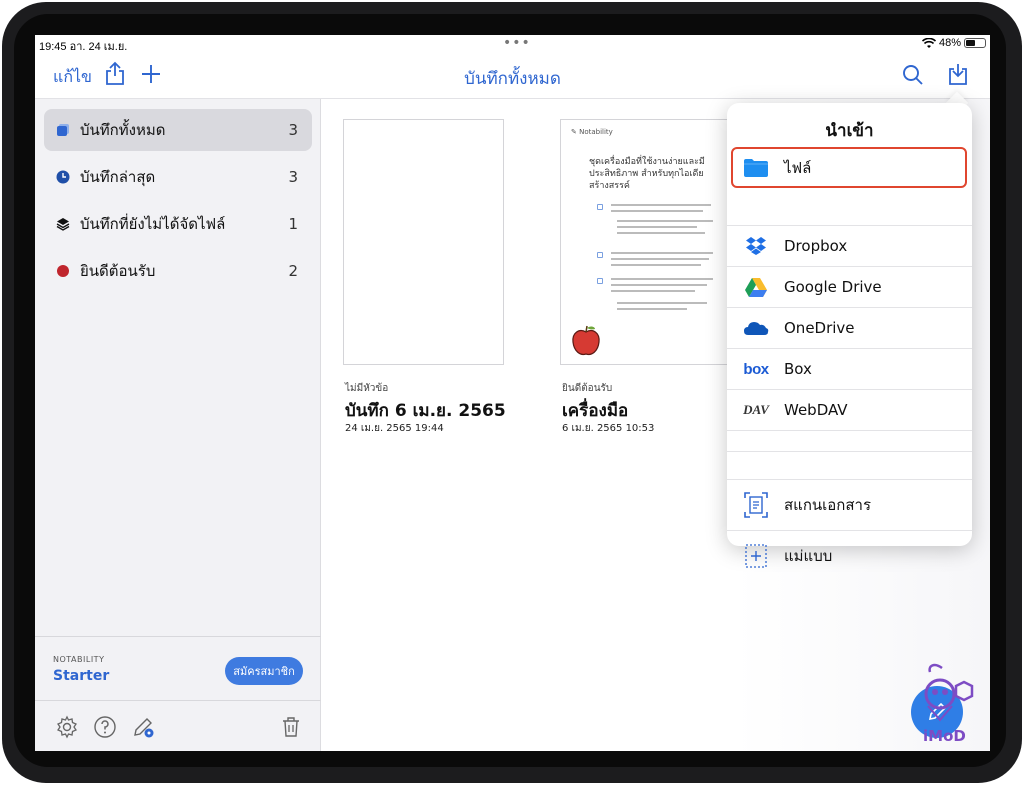 Image resolution: width=1024 pixels, height=785 pixels. I want to click on wifi-icon, so click(928, 42).